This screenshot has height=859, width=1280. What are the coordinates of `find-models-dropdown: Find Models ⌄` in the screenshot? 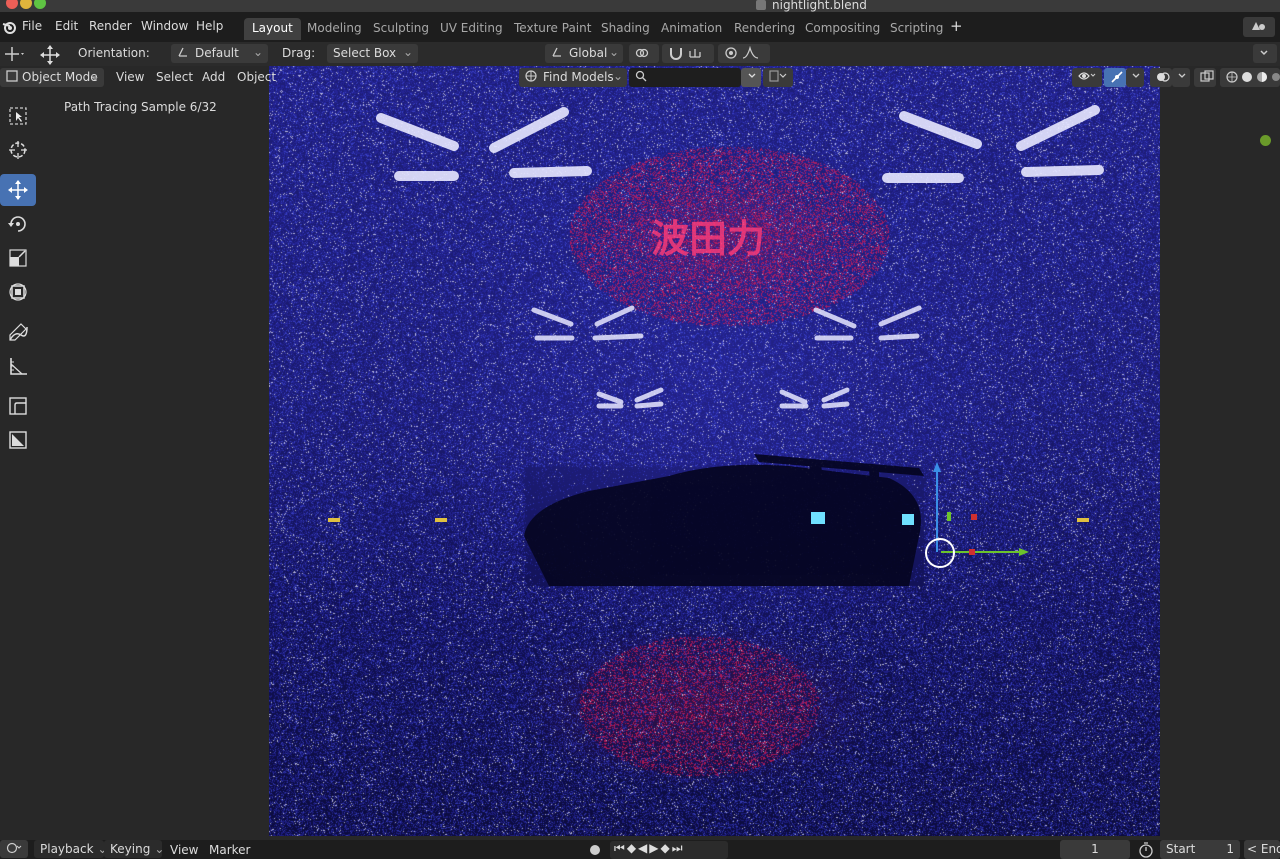 It's located at (573, 77).